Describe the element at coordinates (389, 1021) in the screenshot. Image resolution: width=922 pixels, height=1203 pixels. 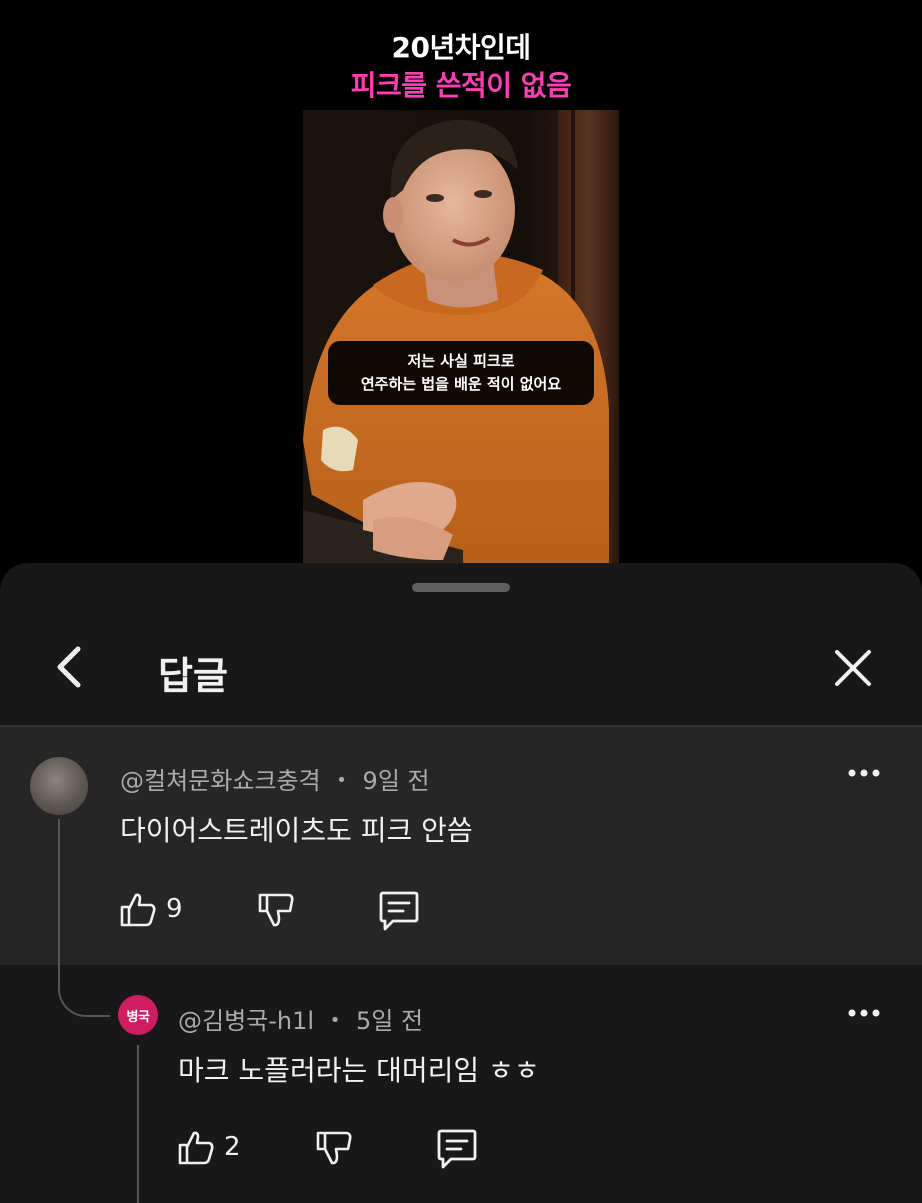
I see `comment-time: 5일 전` at that location.